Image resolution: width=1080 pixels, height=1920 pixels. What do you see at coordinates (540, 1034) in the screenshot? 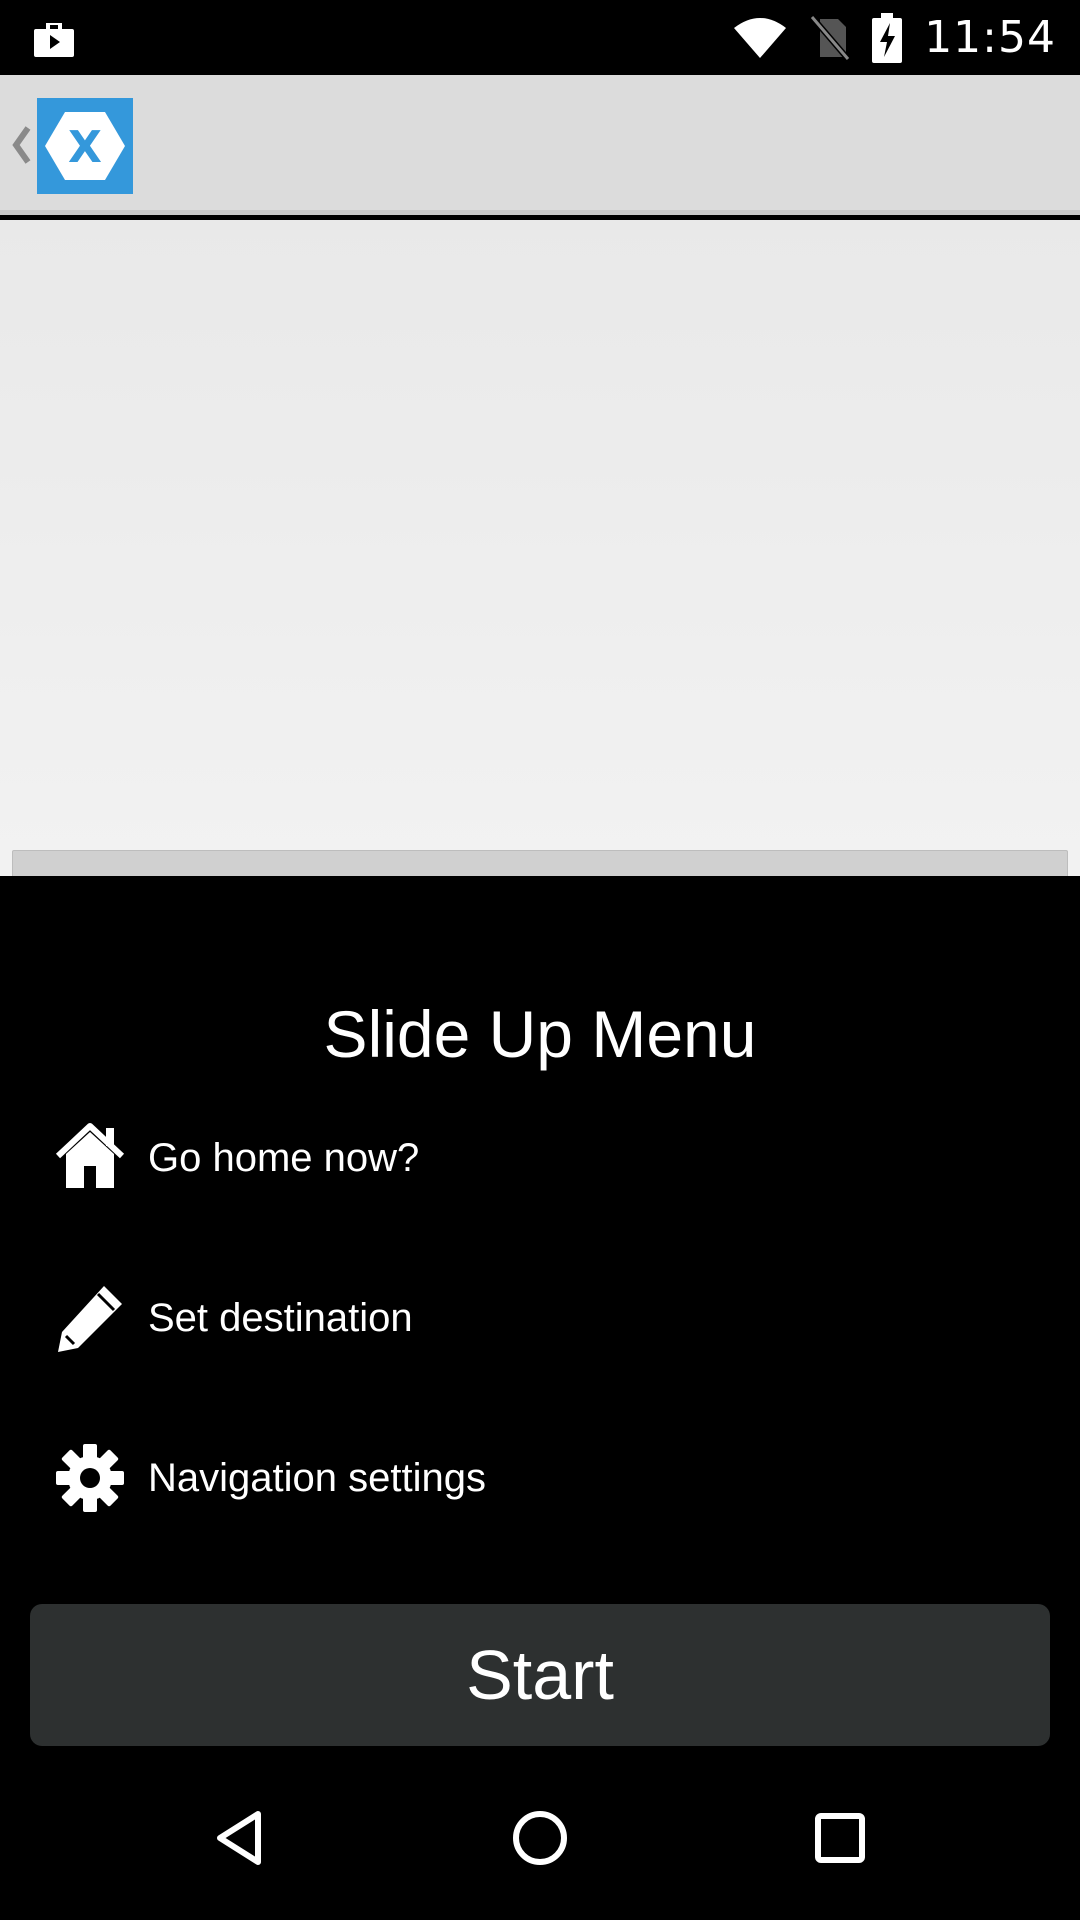
I see `menu-title: Slide Up Menu` at bounding box center [540, 1034].